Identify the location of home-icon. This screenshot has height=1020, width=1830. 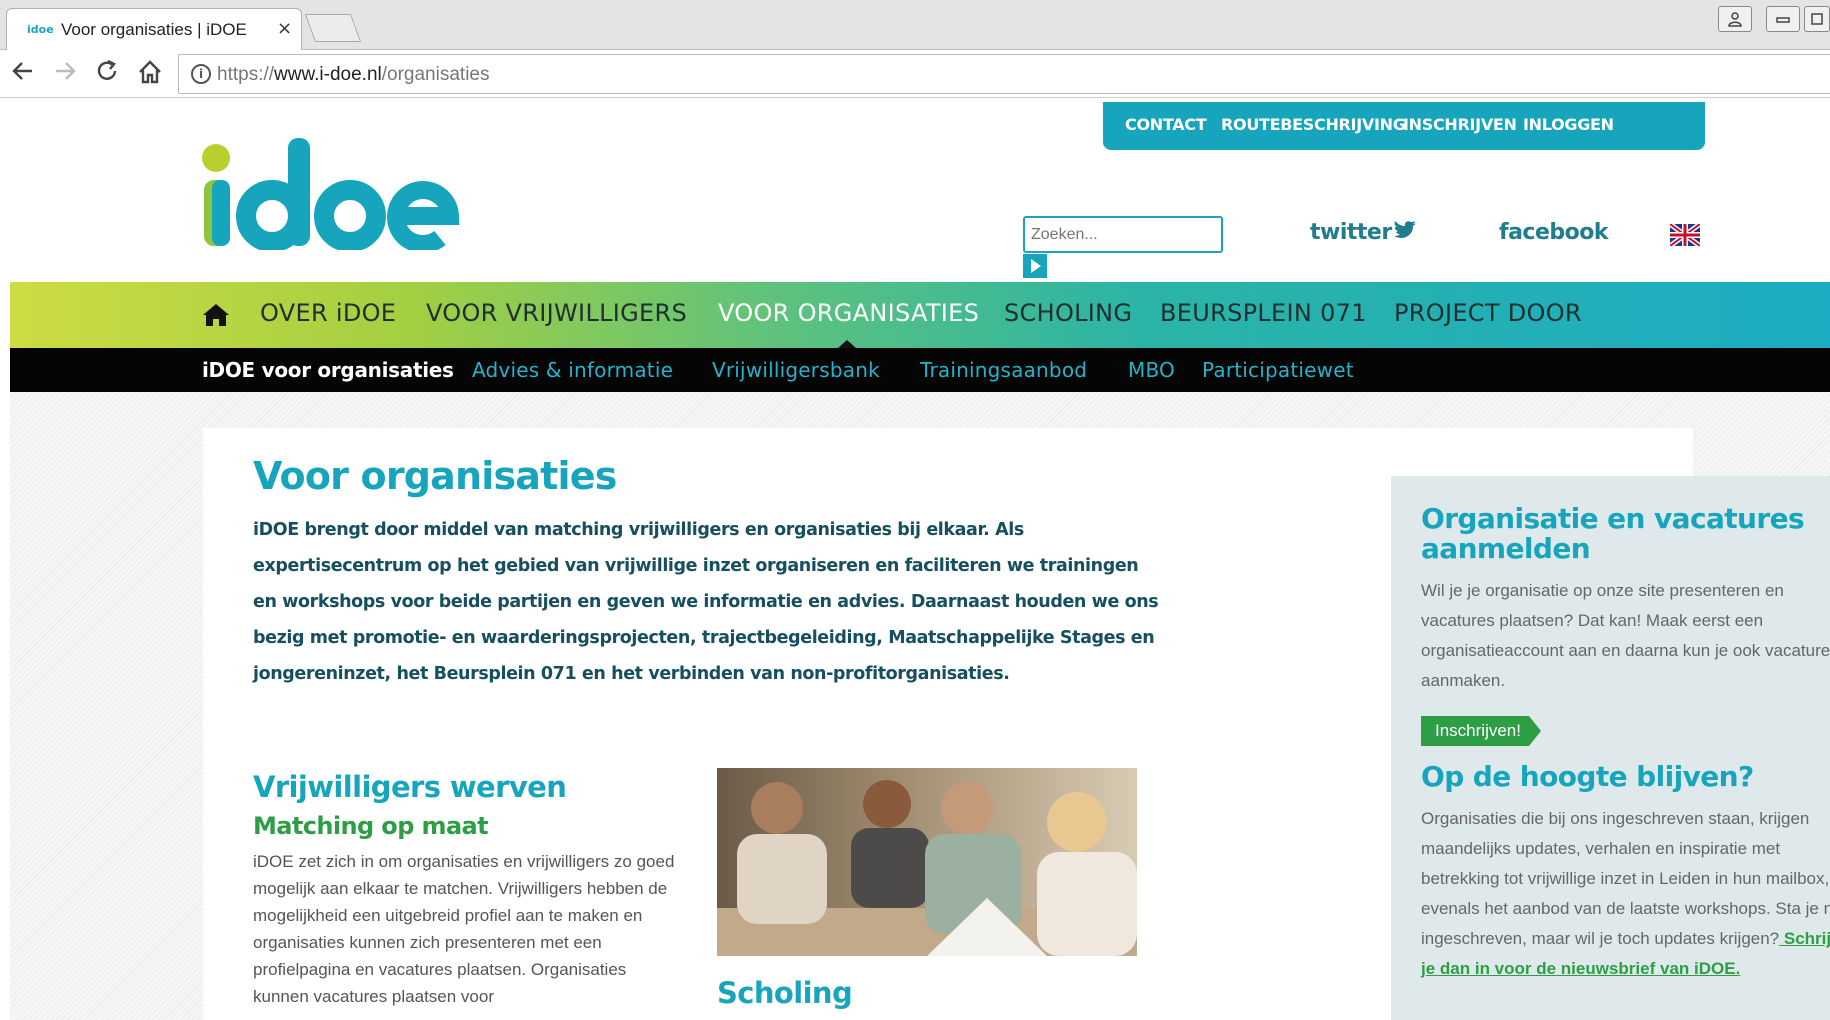
(150, 75).